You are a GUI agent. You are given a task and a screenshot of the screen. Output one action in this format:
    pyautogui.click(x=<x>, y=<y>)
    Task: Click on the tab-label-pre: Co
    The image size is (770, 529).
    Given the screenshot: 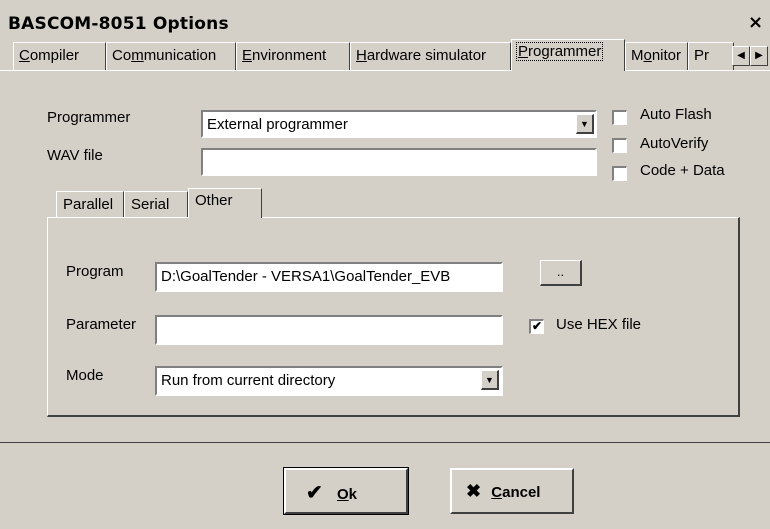 What is the action you would take?
    pyautogui.click(x=122, y=55)
    